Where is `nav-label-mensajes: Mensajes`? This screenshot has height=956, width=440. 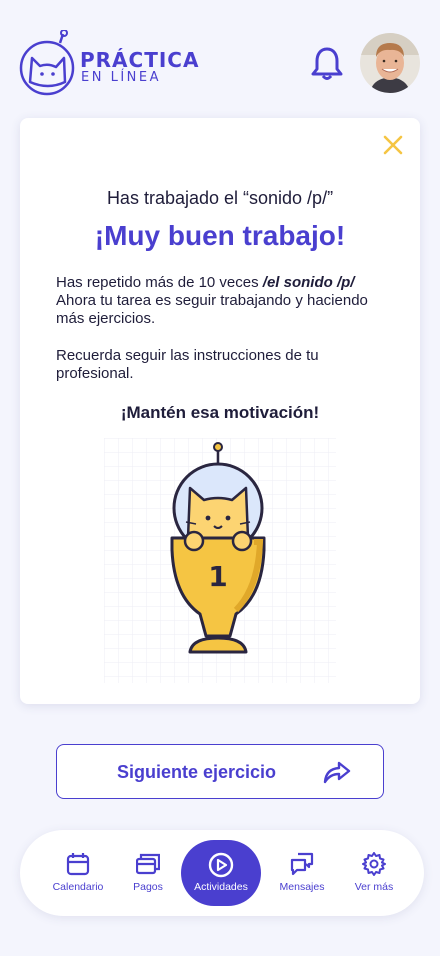 nav-label-mensajes: Mensajes is located at coordinates (302, 887).